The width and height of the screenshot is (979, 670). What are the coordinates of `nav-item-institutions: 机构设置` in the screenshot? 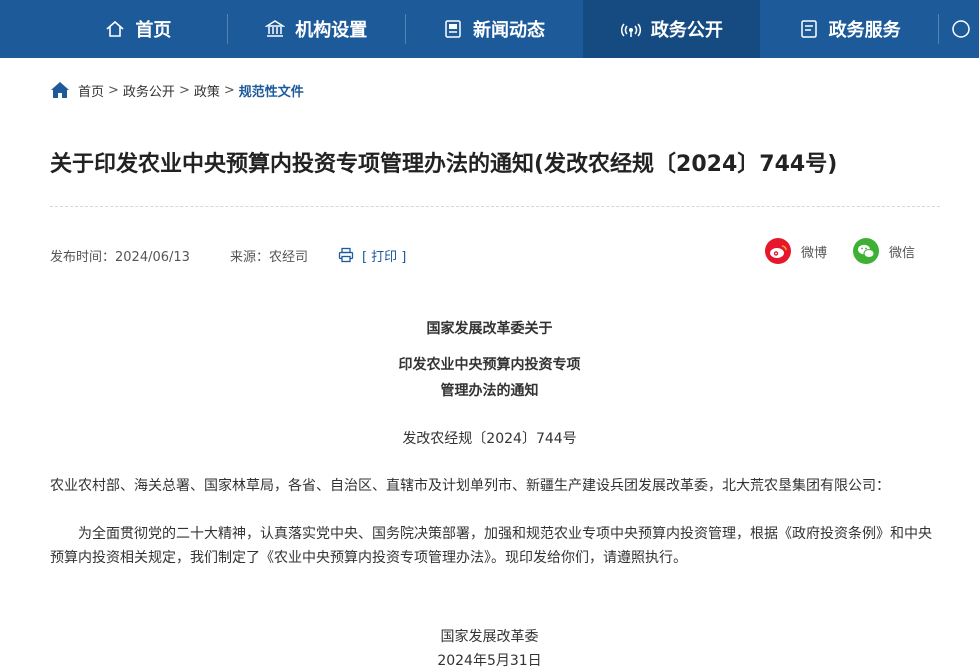 It's located at (316, 29).